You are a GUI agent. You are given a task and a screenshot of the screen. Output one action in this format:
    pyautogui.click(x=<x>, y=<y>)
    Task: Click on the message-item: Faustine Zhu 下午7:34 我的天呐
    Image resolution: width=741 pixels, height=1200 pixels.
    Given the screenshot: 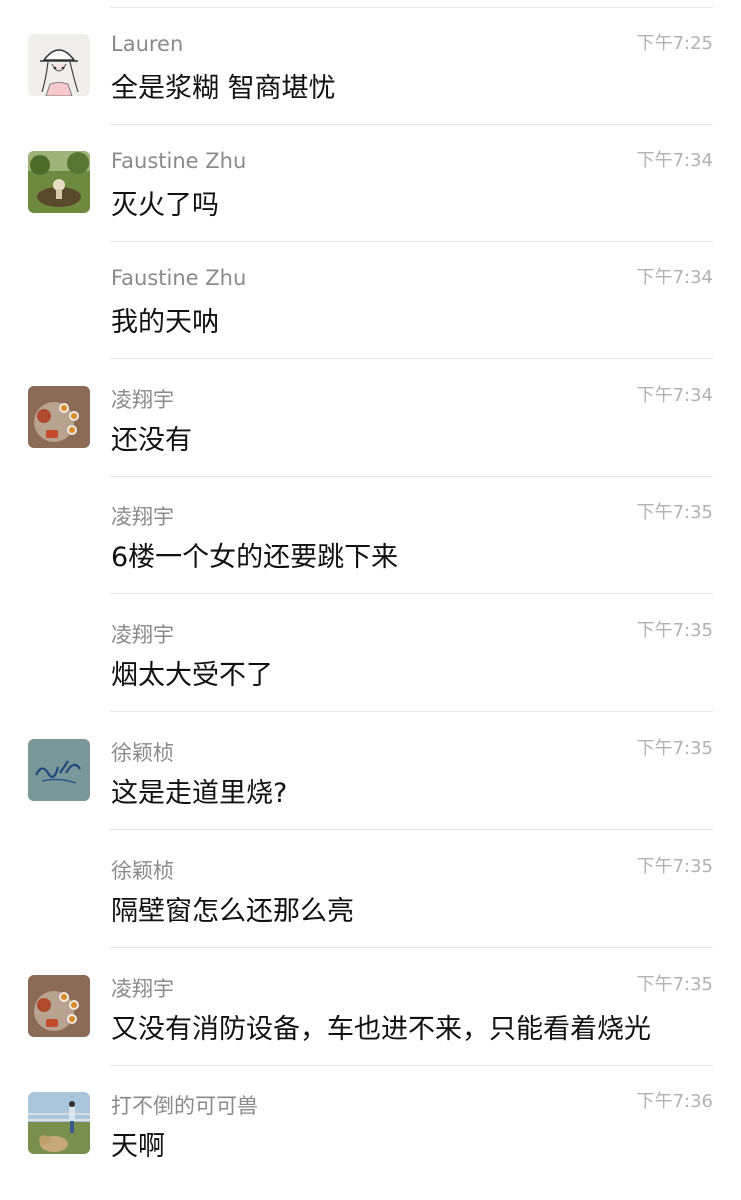 What is the action you would take?
    pyautogui.click(x=370, y=300)
    